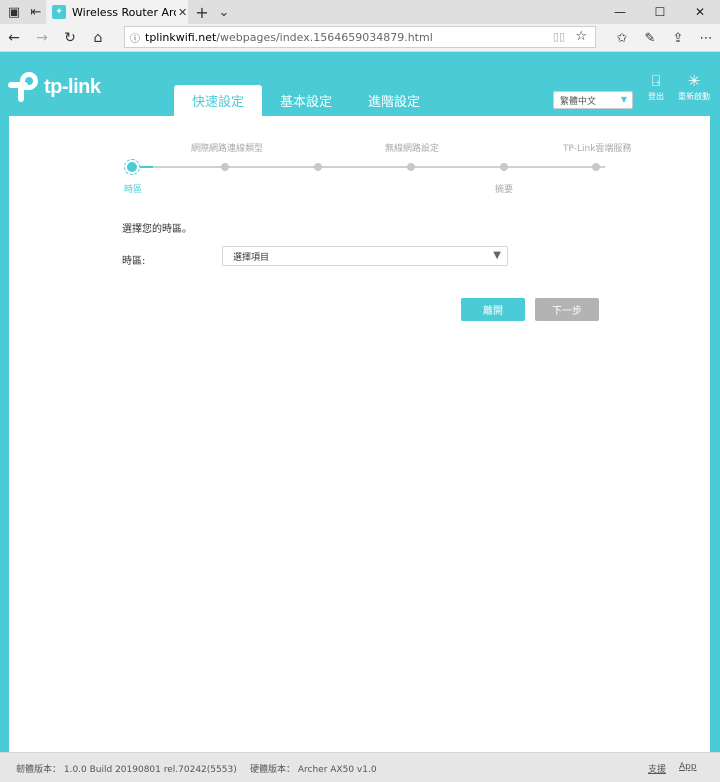 The height and width of the screenshot is (782, 720). I want to click on tab-close-icon: ✕, so click(182, 12).